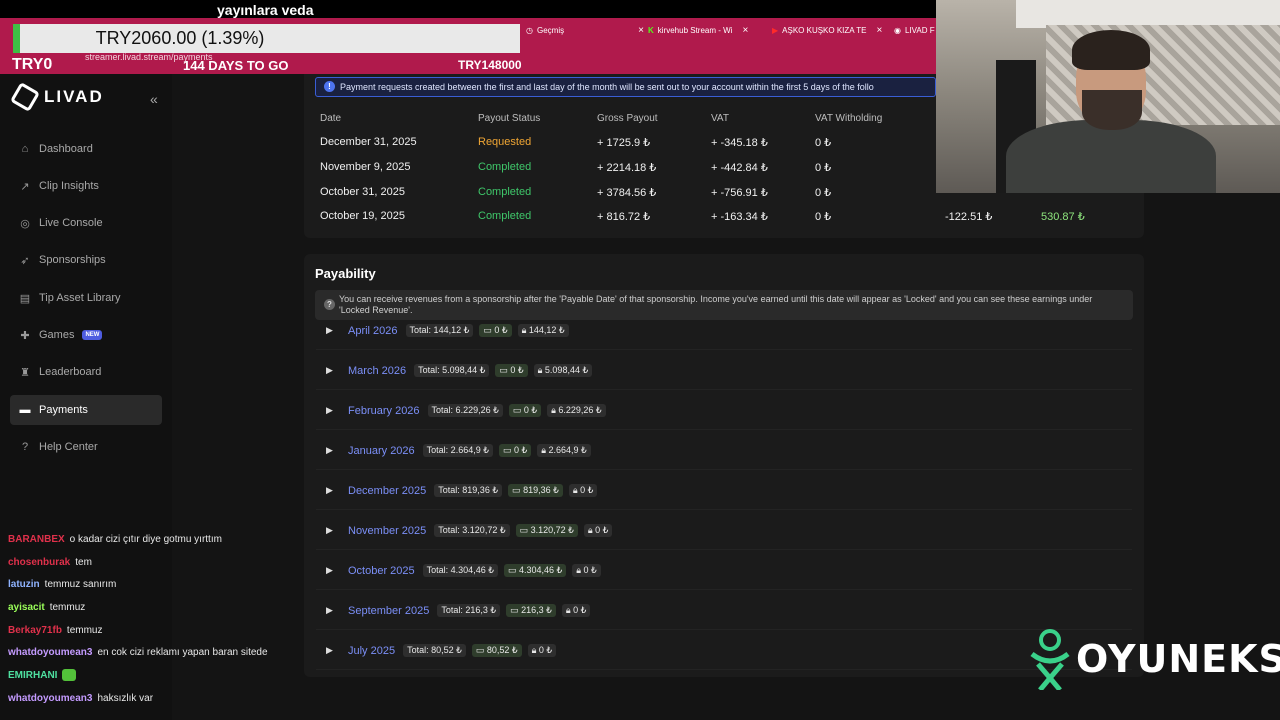  What do you see at coordinates (377, 371) in the screenshot?
I see `month-name: March 2026` at bounding box center [377, 371].